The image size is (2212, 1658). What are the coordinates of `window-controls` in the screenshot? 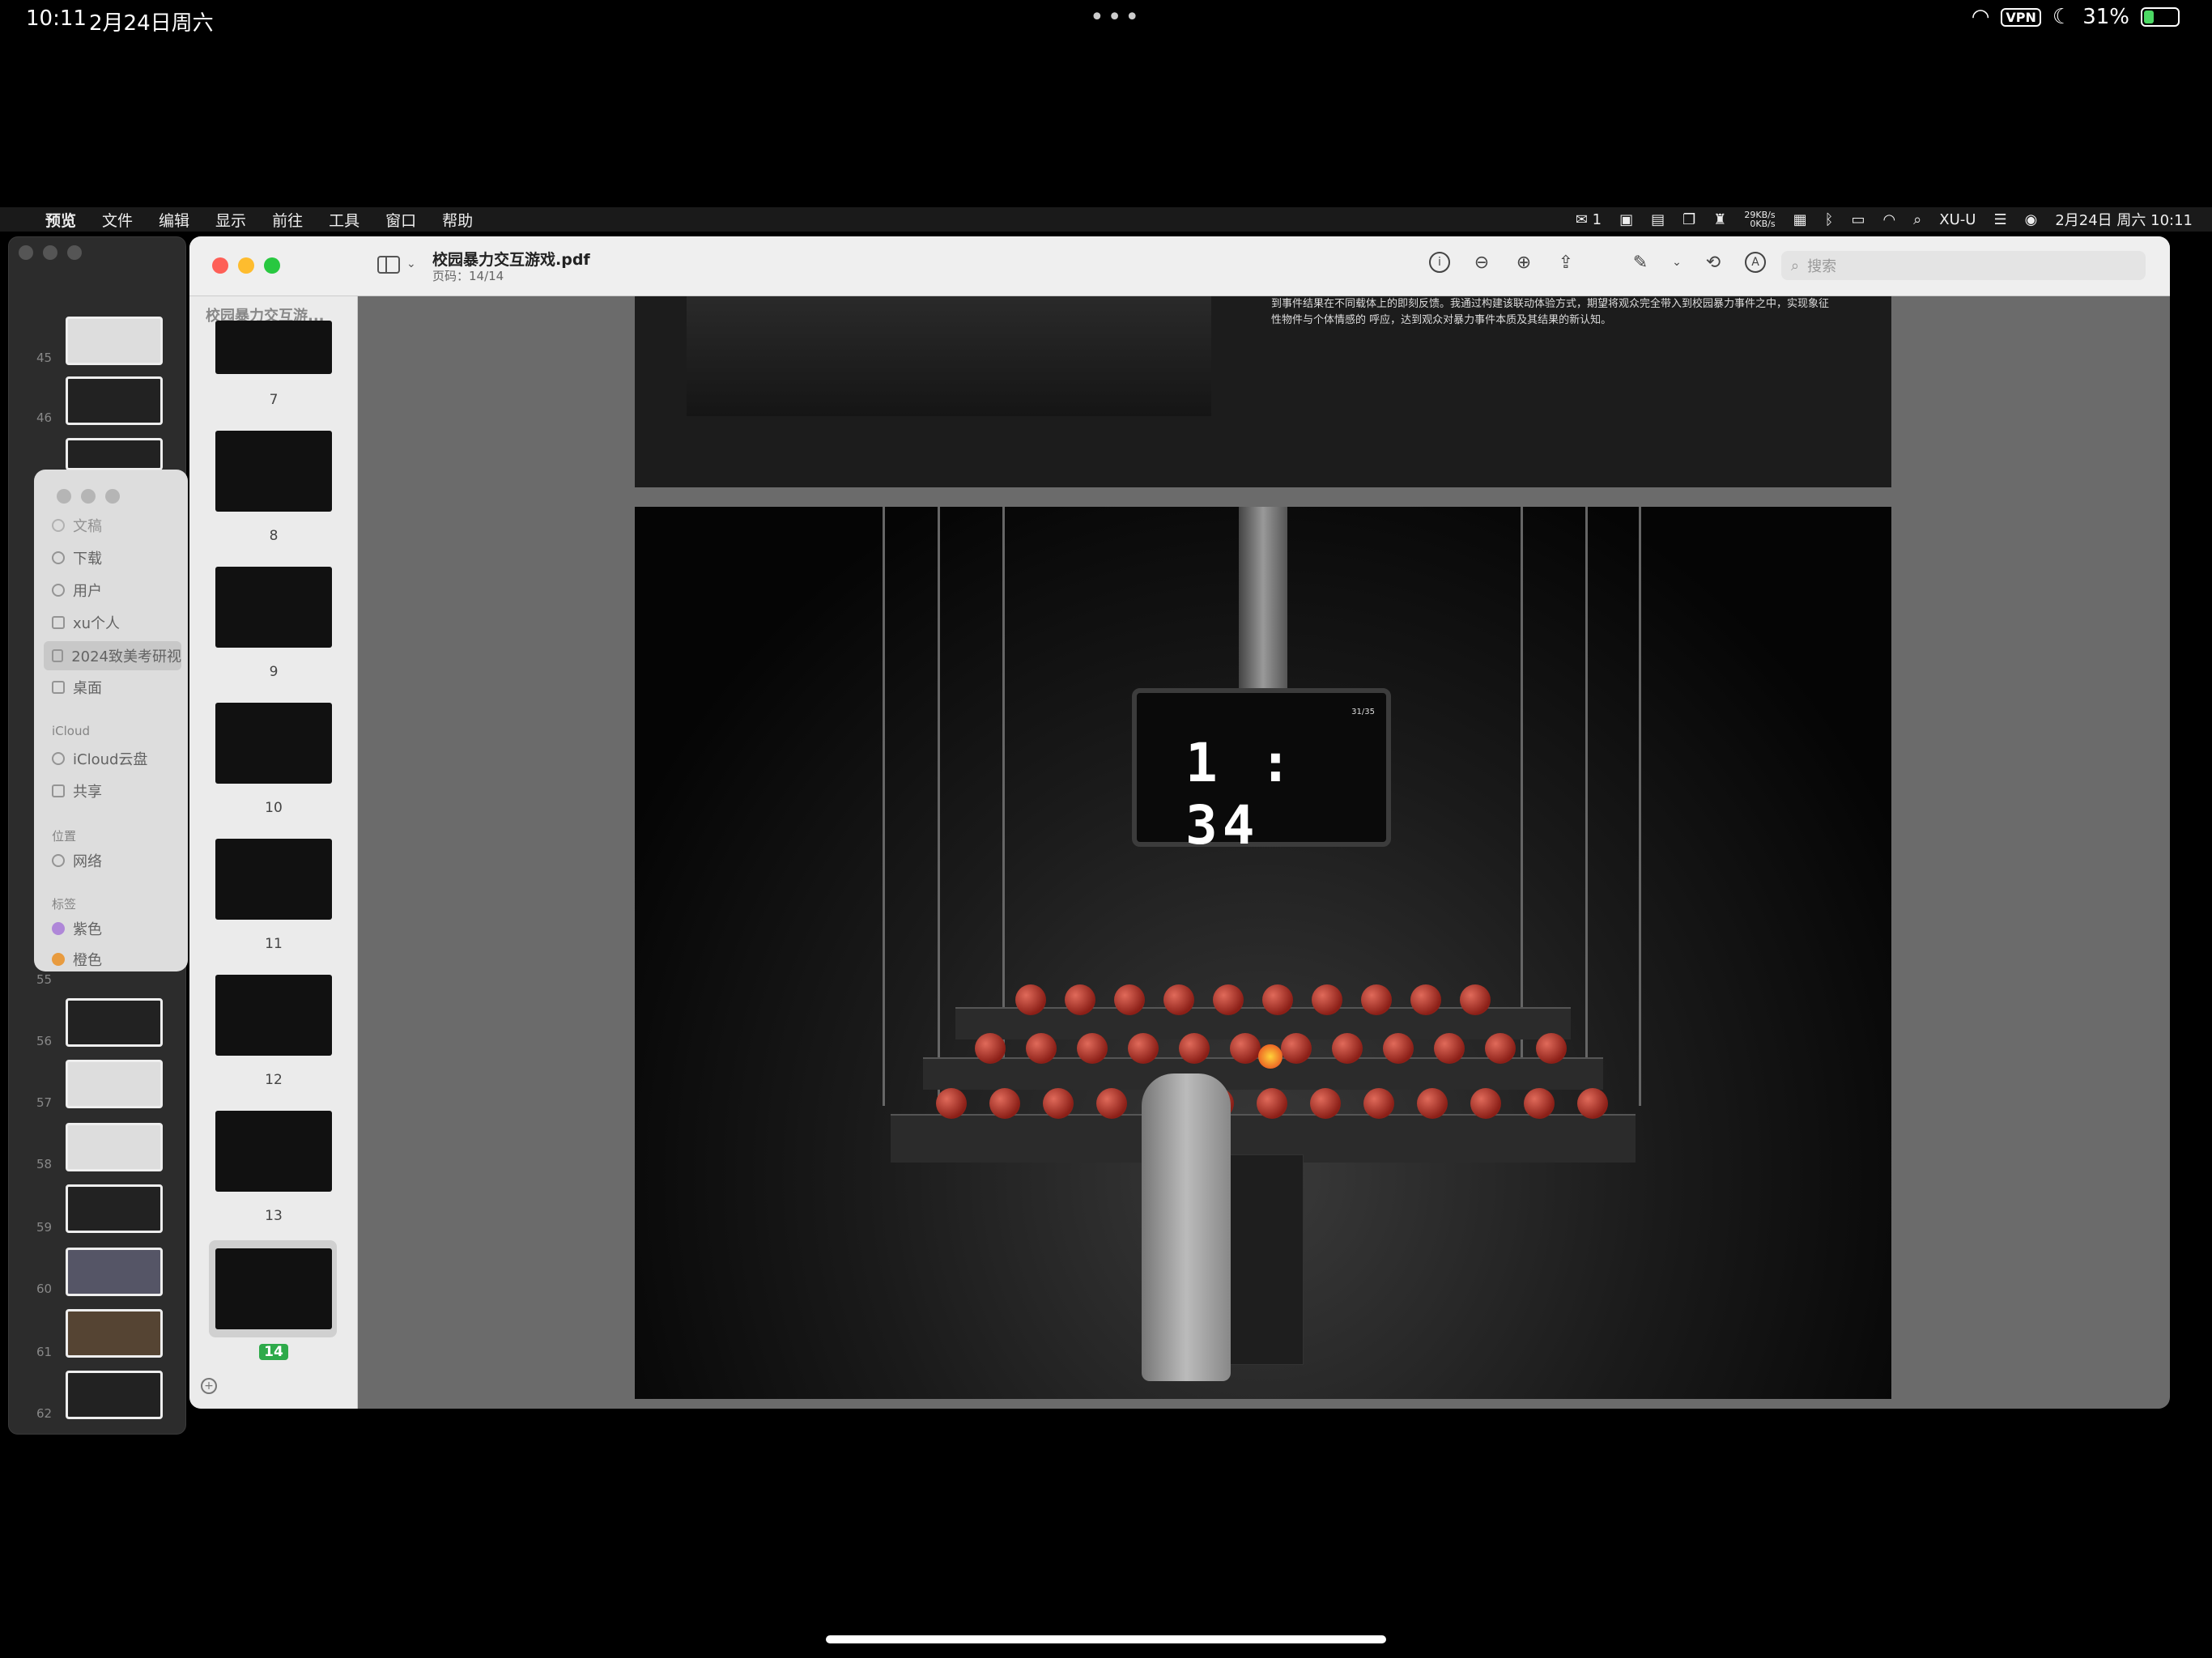 It's located at (246, 265).